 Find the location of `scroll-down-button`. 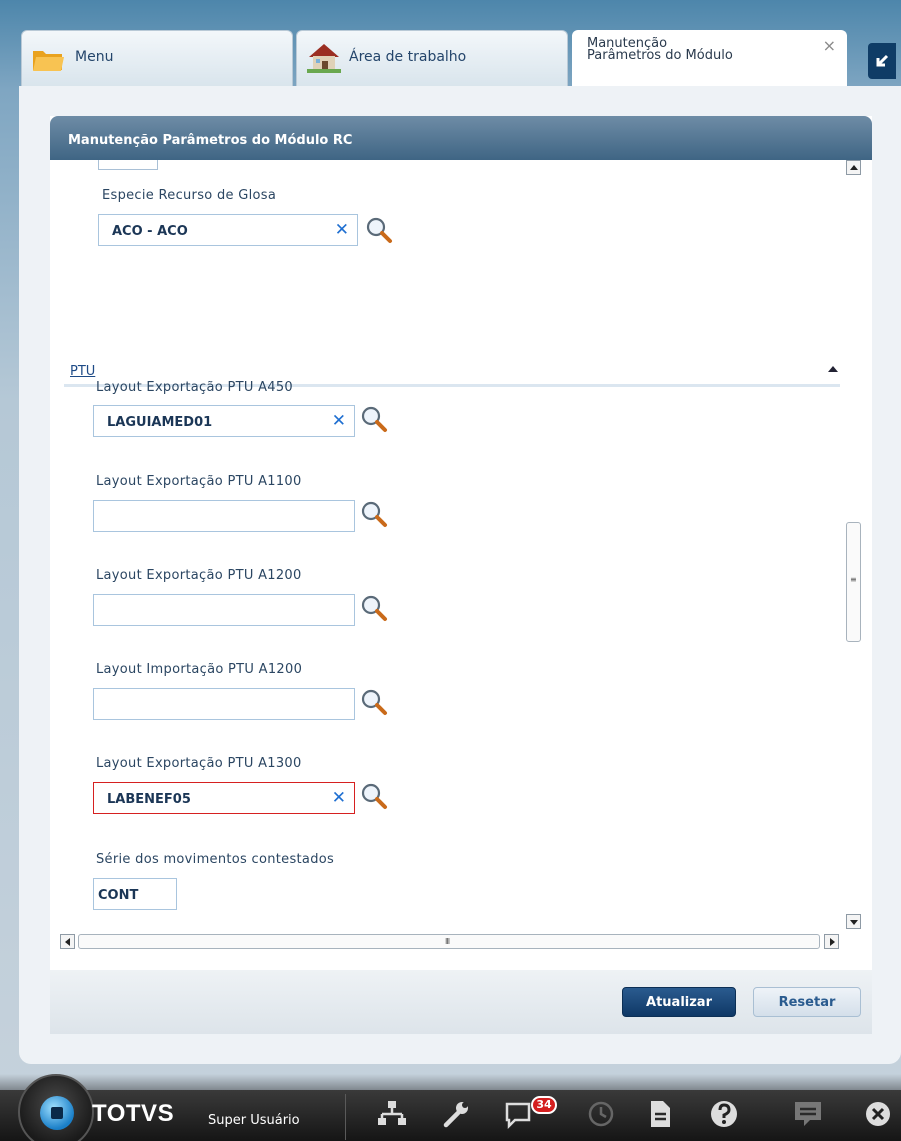

scroll-down-button is located at coordinates (853, 921).